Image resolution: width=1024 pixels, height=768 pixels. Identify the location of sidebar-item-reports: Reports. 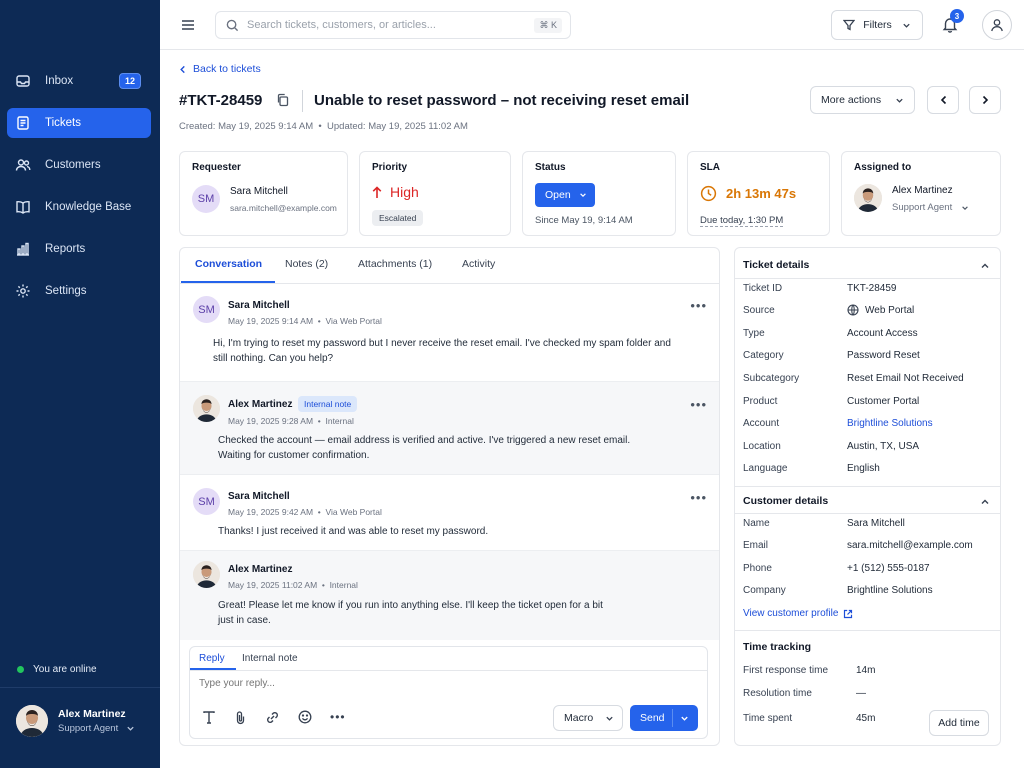
(79, 249).